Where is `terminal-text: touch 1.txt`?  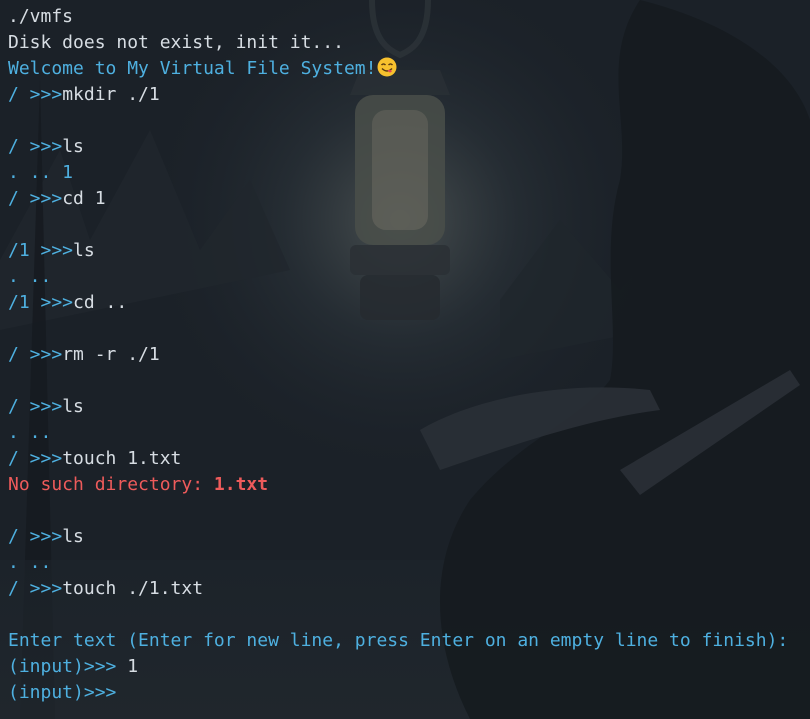
terminal-text: touch 1.txt is located at coordinates (122, 458).